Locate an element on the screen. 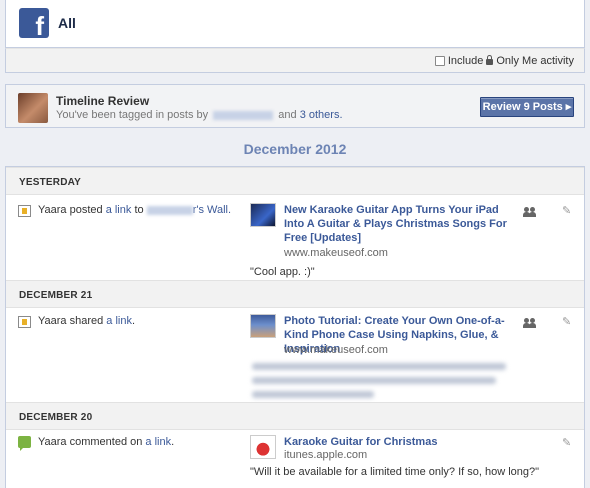 This screenshot has height=488, width=590. blurred-comment-text is located at coordinates (379, 384).